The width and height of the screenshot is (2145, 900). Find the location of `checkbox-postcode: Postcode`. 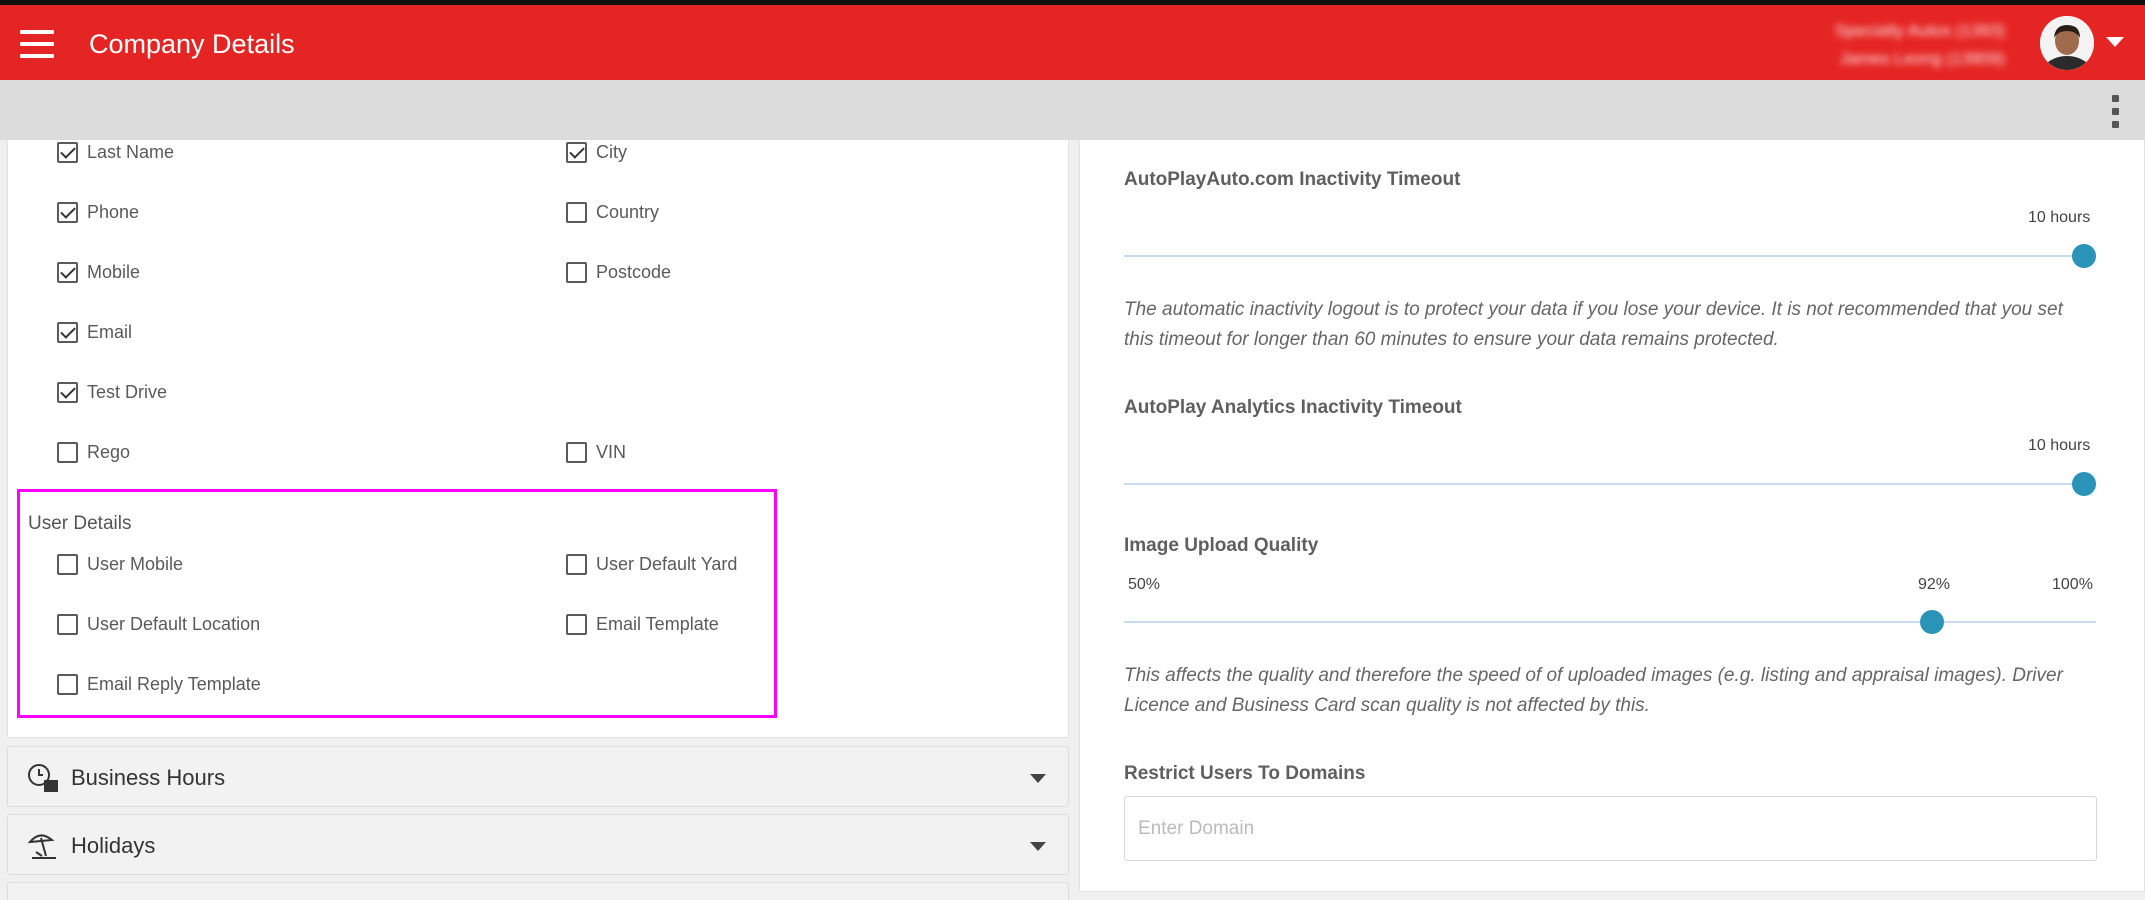

checkbox-postcode: Postcode is located at coordinates (618, 272).